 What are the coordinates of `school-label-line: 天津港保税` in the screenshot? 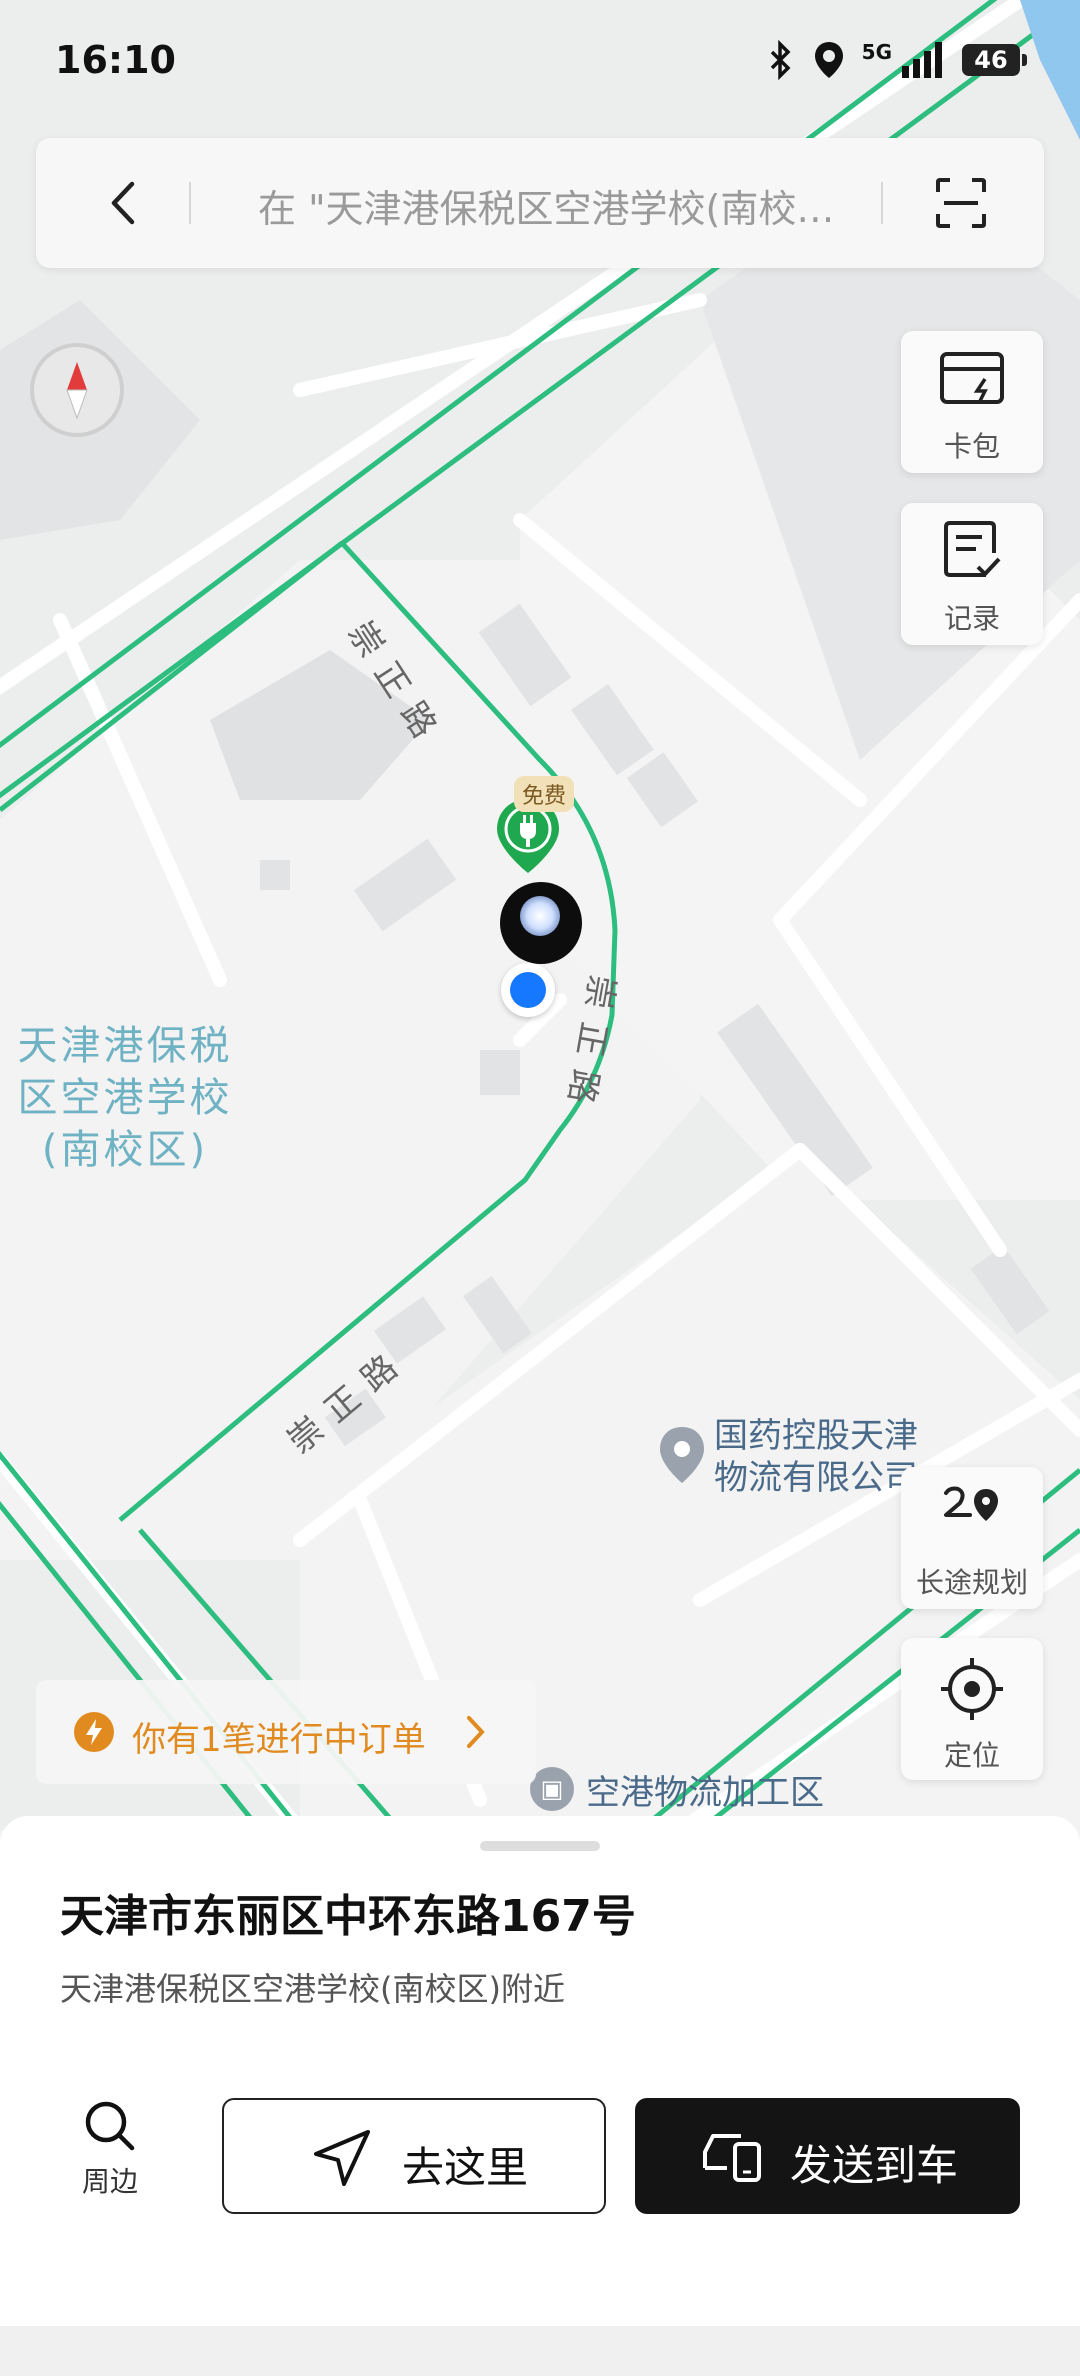 It's located at (125, 1046).